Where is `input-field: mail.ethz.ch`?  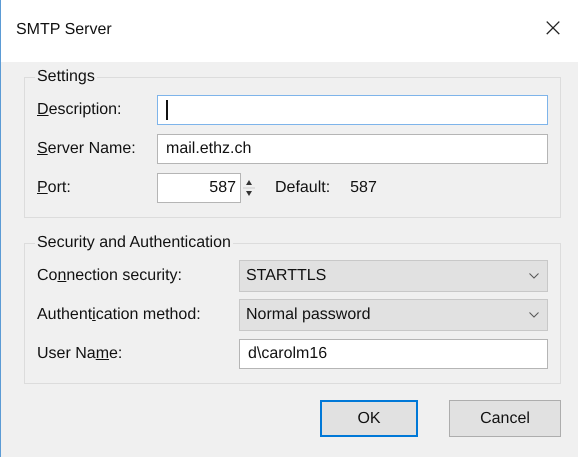 input-field: mail.ethz.ch is located at coordinates (352, 149).